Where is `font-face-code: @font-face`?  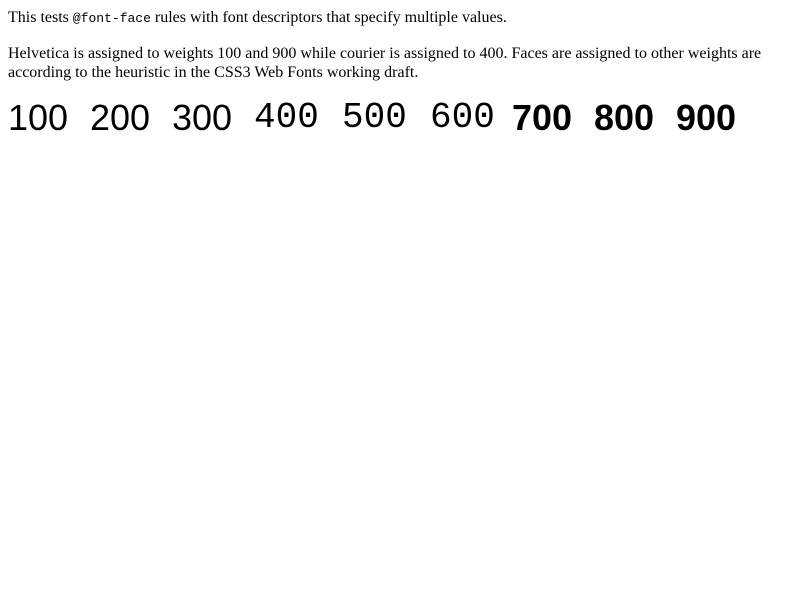 font-face-code: @font-face is located at coordinates (111, 18).